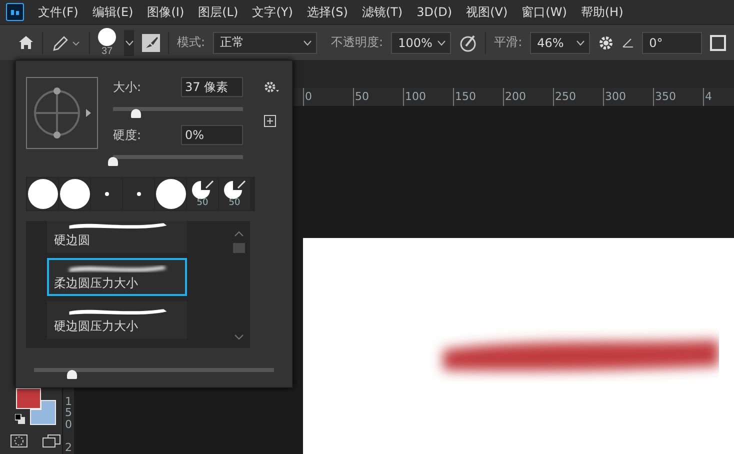 The height and width of the screenshot is (454, 734). What do you see at coordinates (165, 12) in the screenshot?
I see `menu-item: 图像(I)` at bounding box center [165, 12].